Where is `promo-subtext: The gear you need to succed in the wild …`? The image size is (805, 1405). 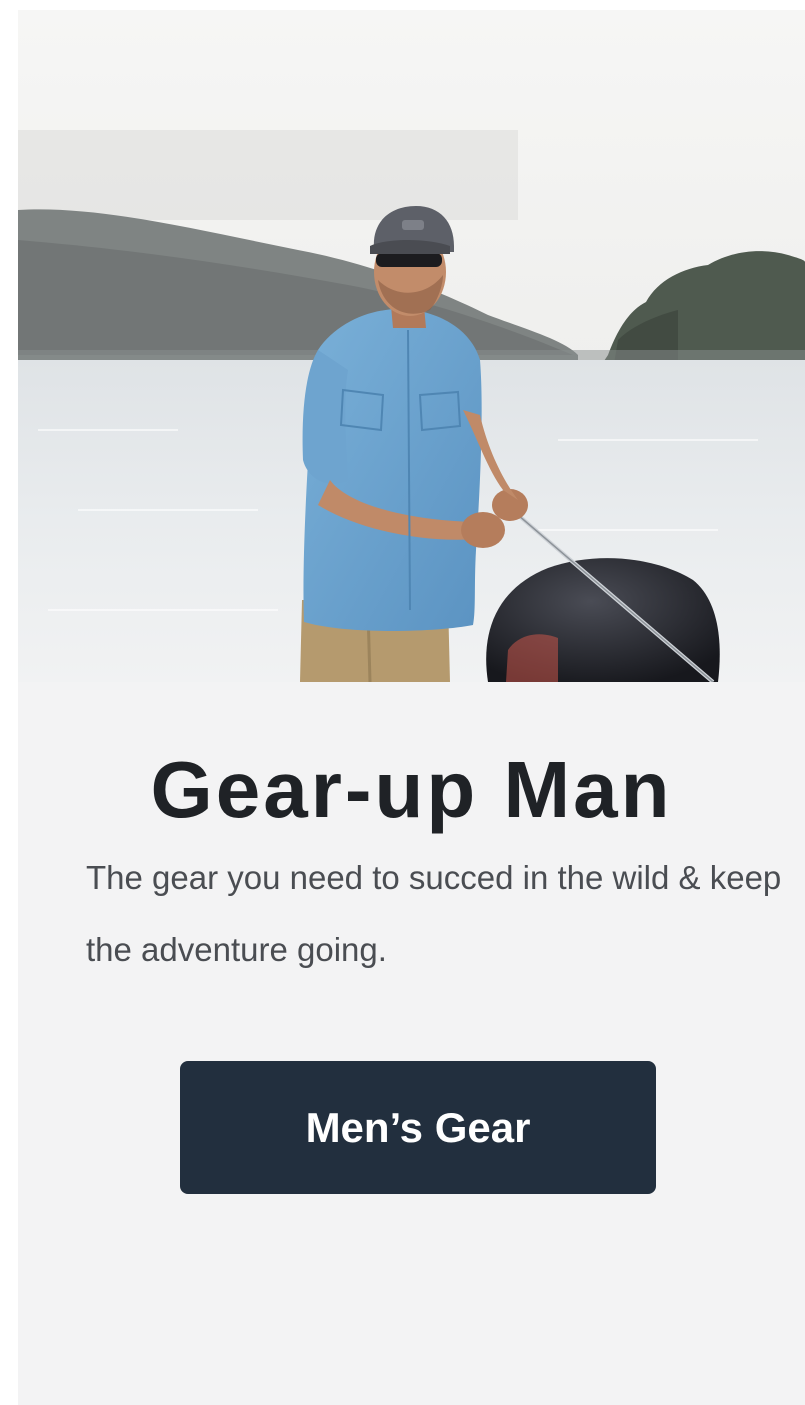 promo-subtext: The gear you need to succed in the wild … is located at coordinates (434, 913).